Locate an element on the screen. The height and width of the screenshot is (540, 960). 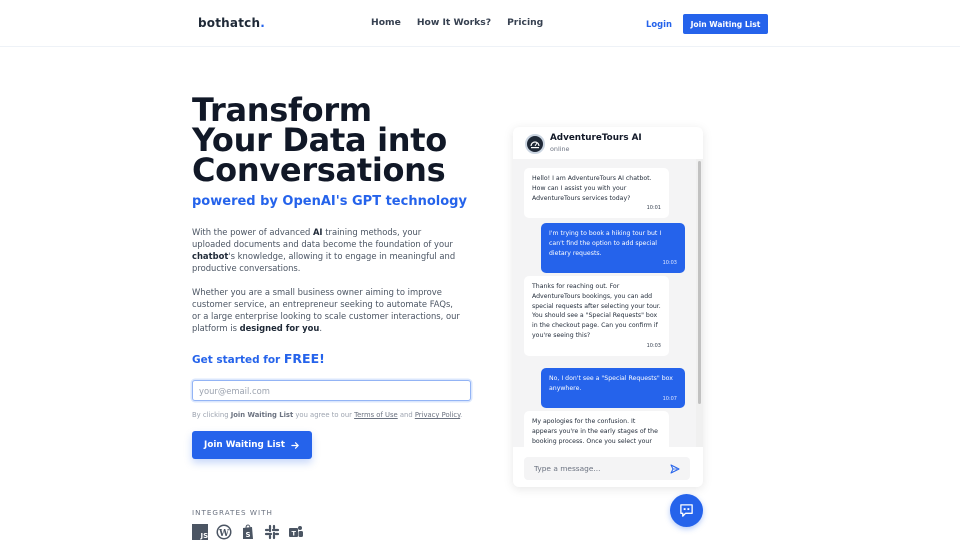
chat-scrollbar is located at coordinates (699, 306).